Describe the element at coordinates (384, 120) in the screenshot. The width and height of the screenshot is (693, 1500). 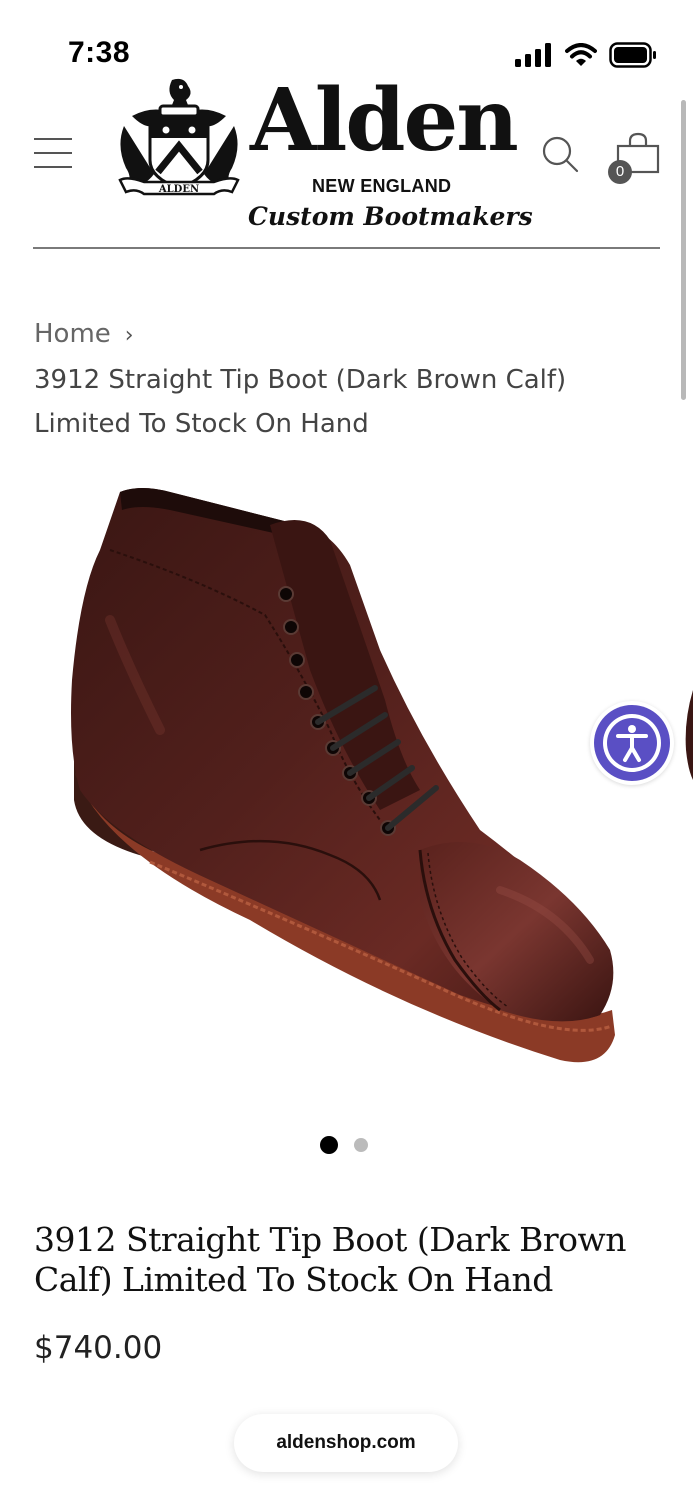
I see `brand-wordmark: Alden` at that location.